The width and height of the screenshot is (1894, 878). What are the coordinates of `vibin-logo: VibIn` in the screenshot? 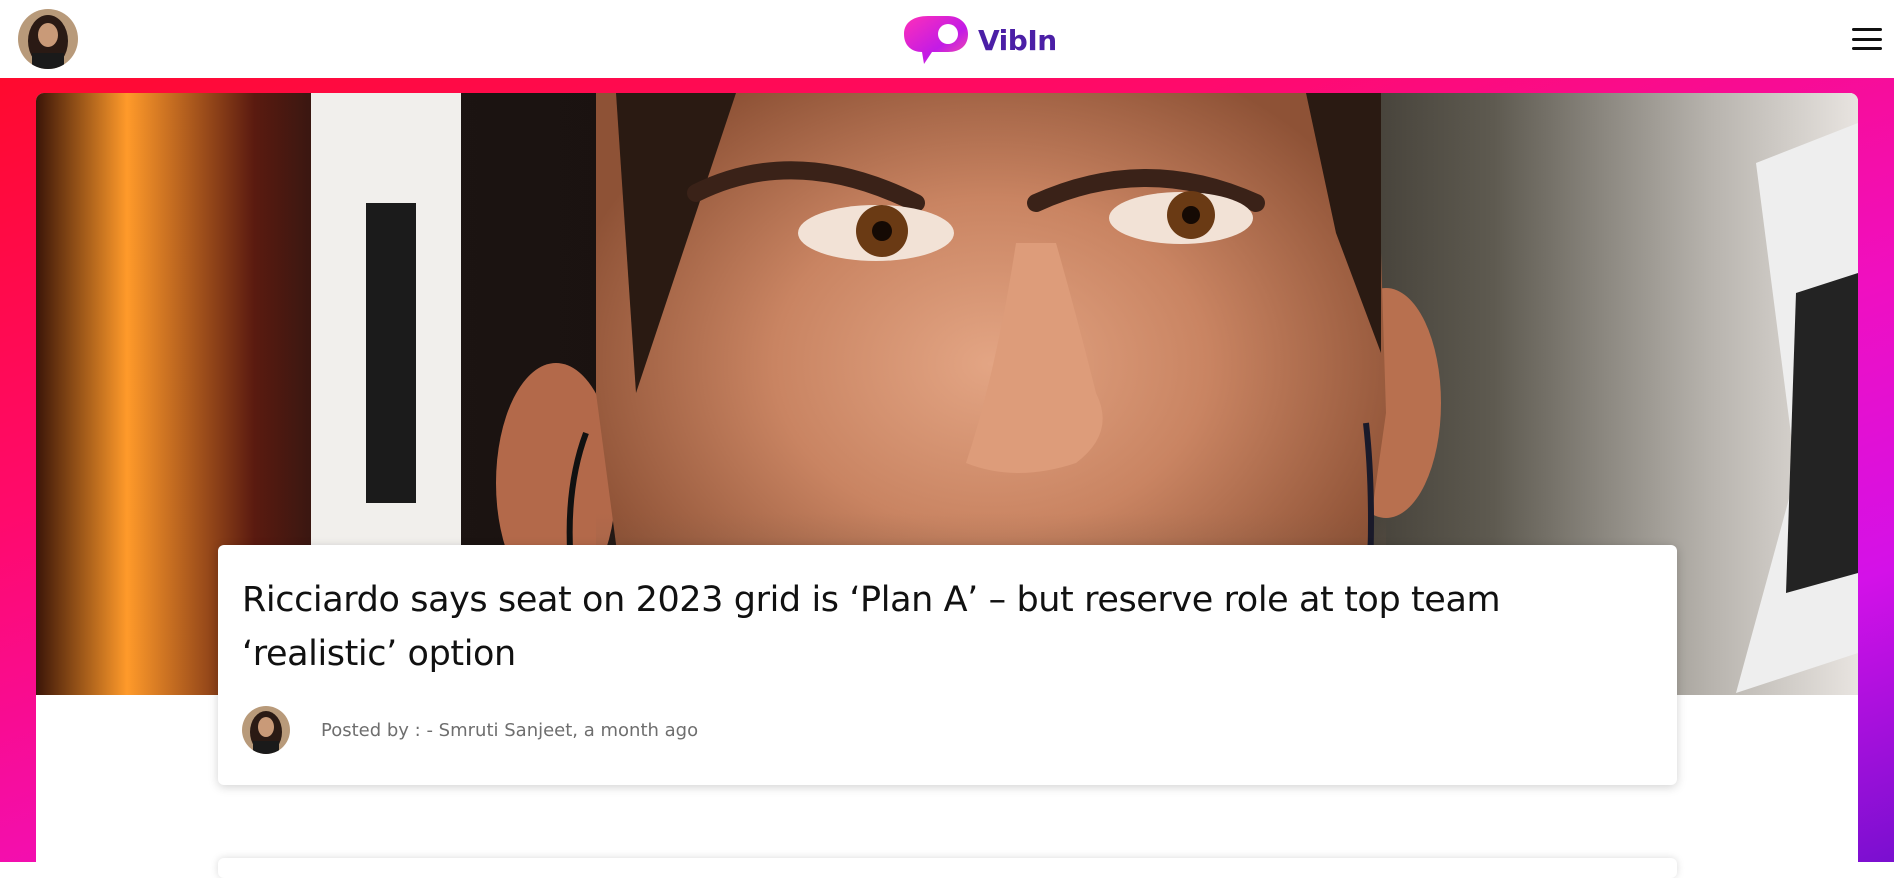 It's located at (977, 40).